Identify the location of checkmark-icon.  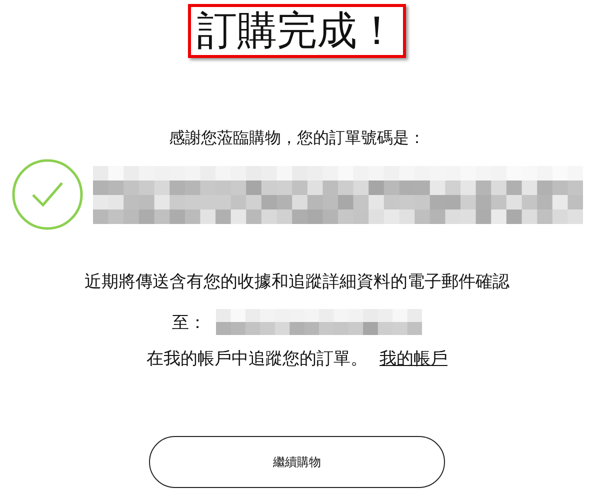
(47, 194).